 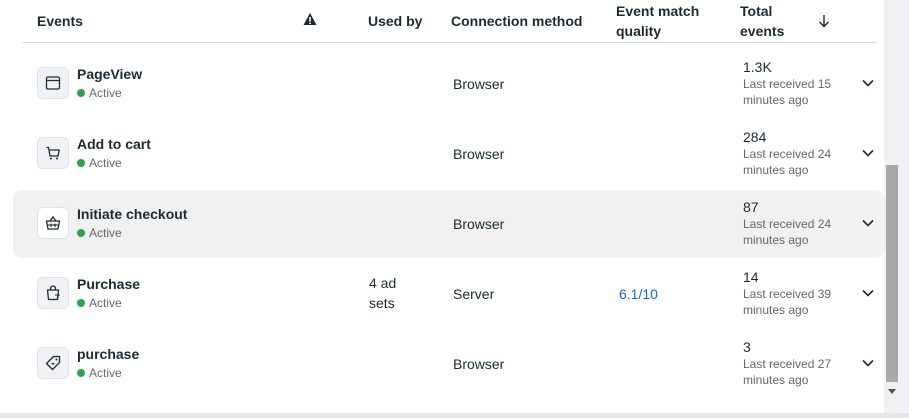 What do you see at coordinates (389, 293) in the screenshot?
I see `used-by: 4 ad sets` at bounding box center [389, 293].